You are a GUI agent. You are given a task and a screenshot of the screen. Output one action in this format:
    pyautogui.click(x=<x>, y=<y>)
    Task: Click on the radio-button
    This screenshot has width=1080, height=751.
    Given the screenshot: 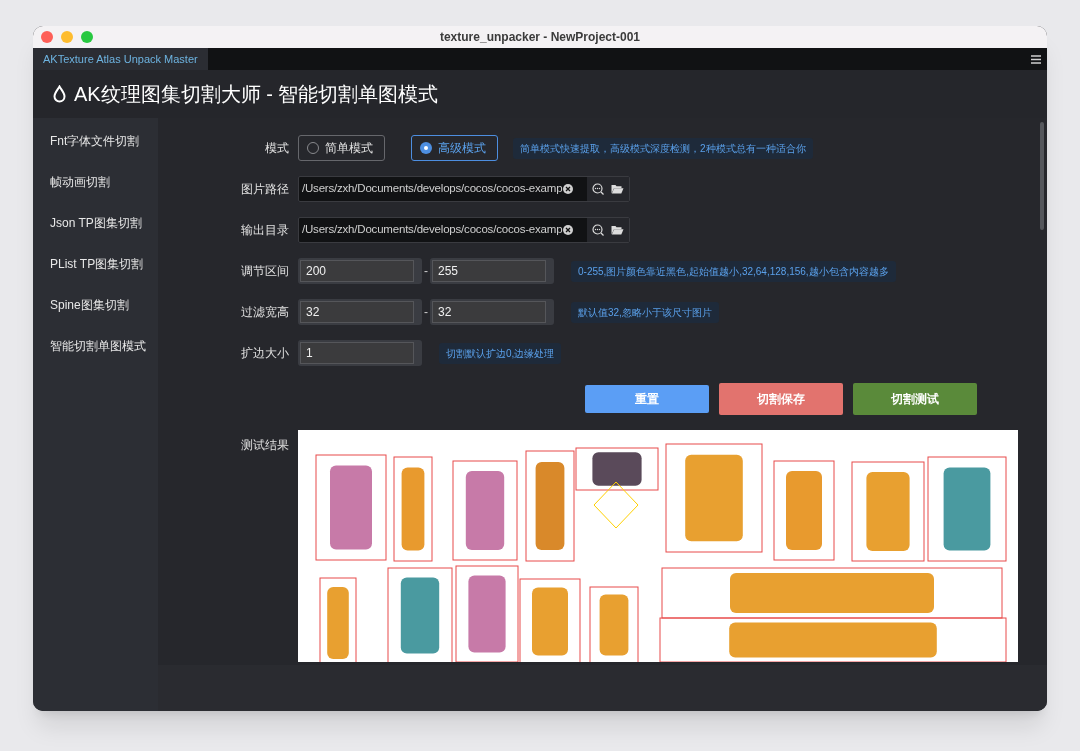 What is the action you would take?
    pyautogui.click(x=426, y=148)
    